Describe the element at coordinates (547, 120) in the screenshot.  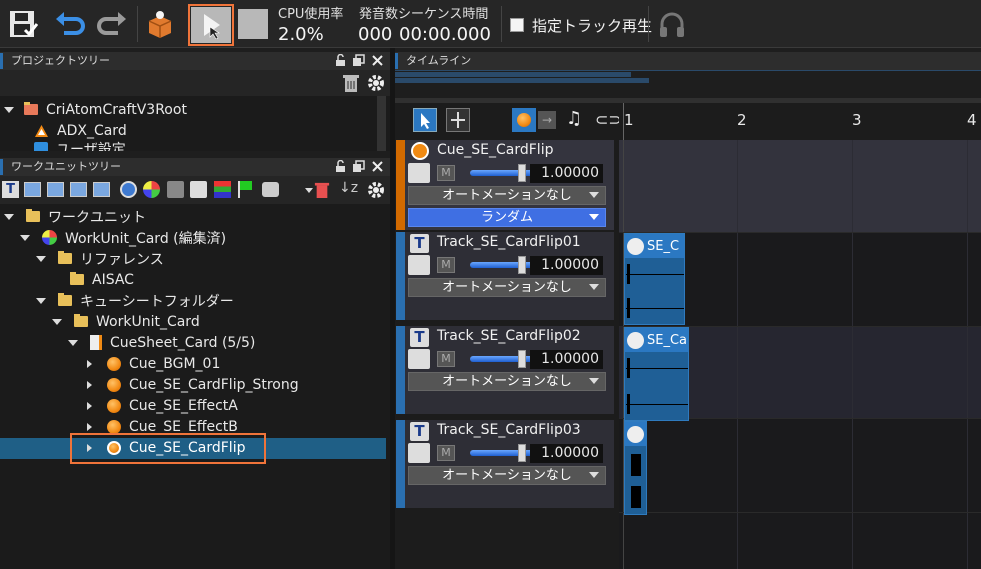
I see `arrow-mode-button: →` at that location.